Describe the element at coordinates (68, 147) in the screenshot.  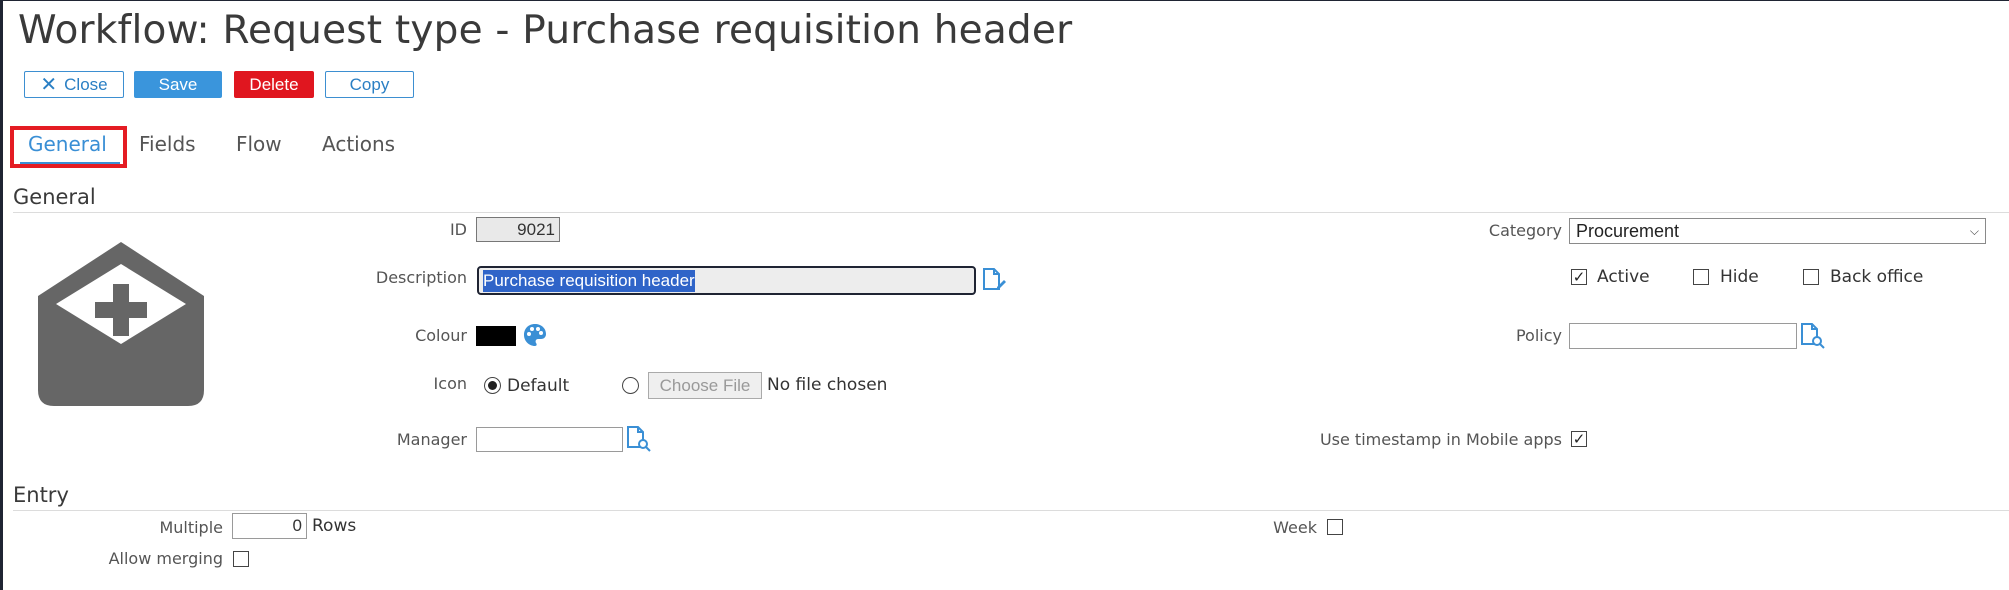
I see `tab-highlight-box` at that location.